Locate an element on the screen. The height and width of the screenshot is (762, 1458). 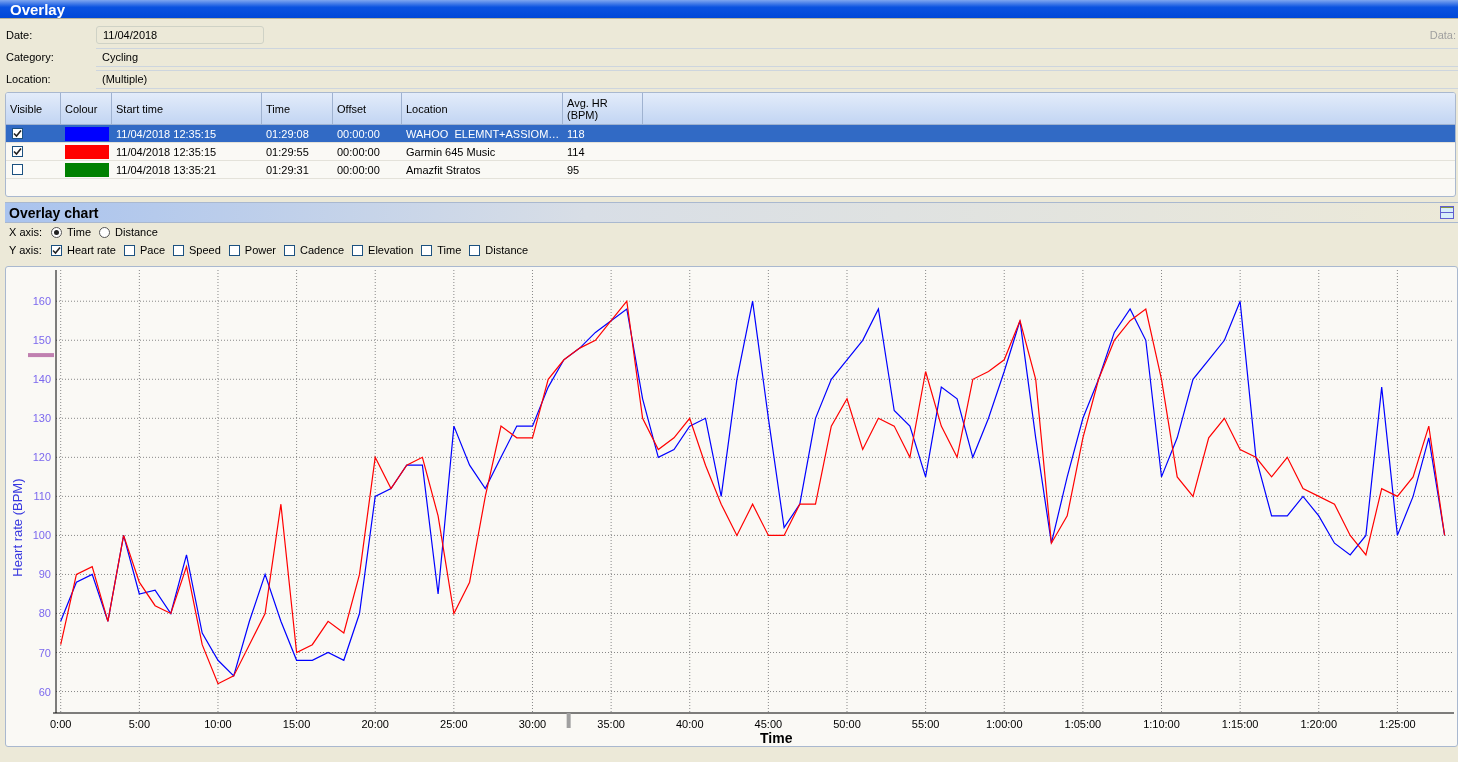
column-header: Start time is located at coordinates (187, 108).